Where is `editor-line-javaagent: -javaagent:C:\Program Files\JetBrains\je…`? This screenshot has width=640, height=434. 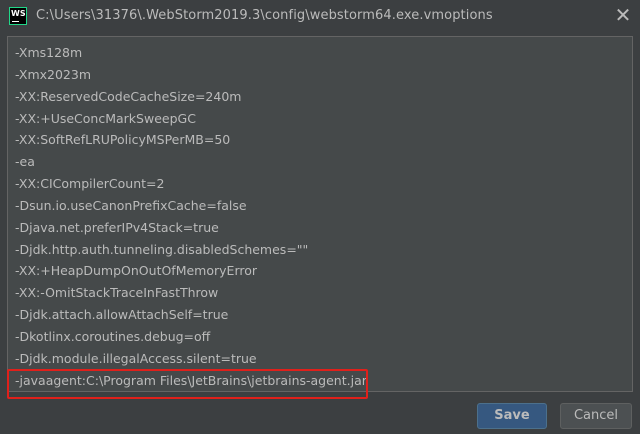 editor-line-javaagent: -javaagent:C:\Program Files\JetBrains\je… is located at coordinates (191, 380).